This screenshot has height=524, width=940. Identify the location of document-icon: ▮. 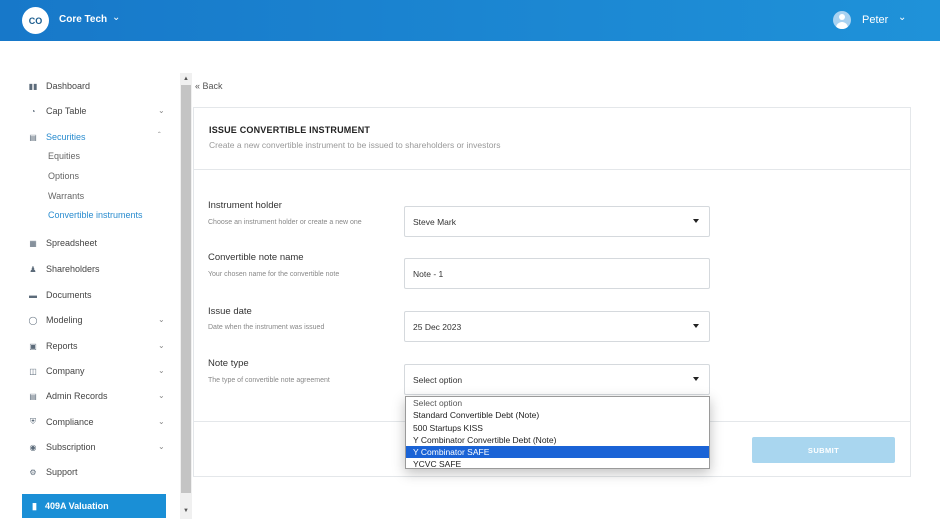
(34, 505).